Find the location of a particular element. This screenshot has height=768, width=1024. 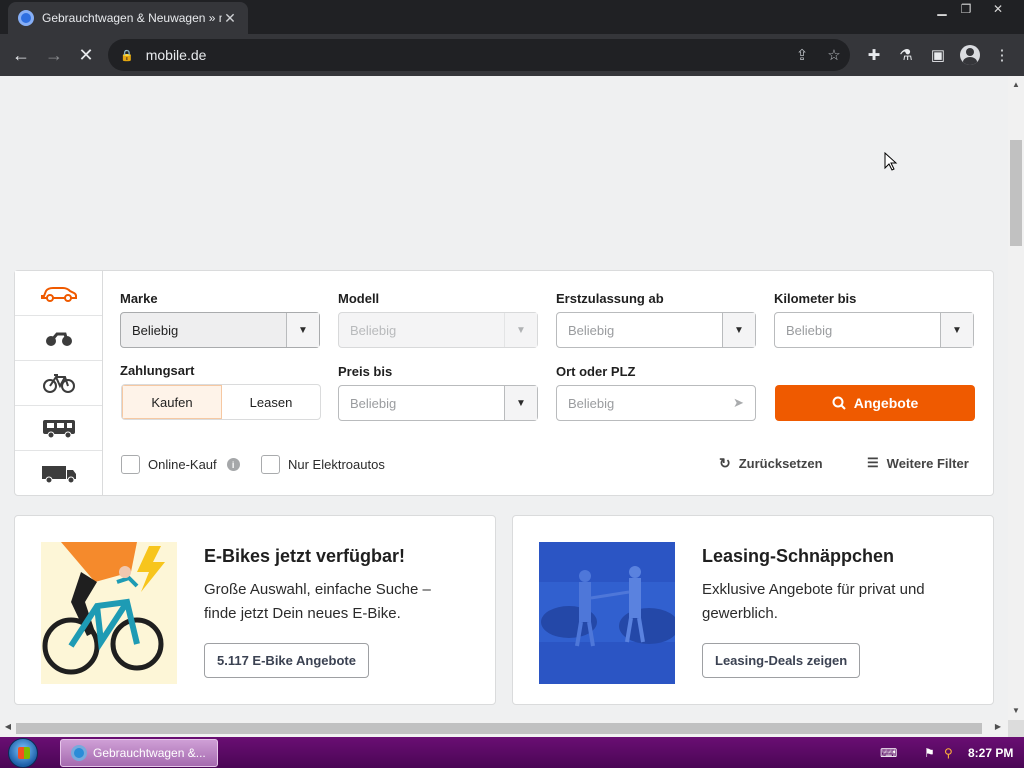

tab-close-icon: ✕ is located at coordinates (230, 18).